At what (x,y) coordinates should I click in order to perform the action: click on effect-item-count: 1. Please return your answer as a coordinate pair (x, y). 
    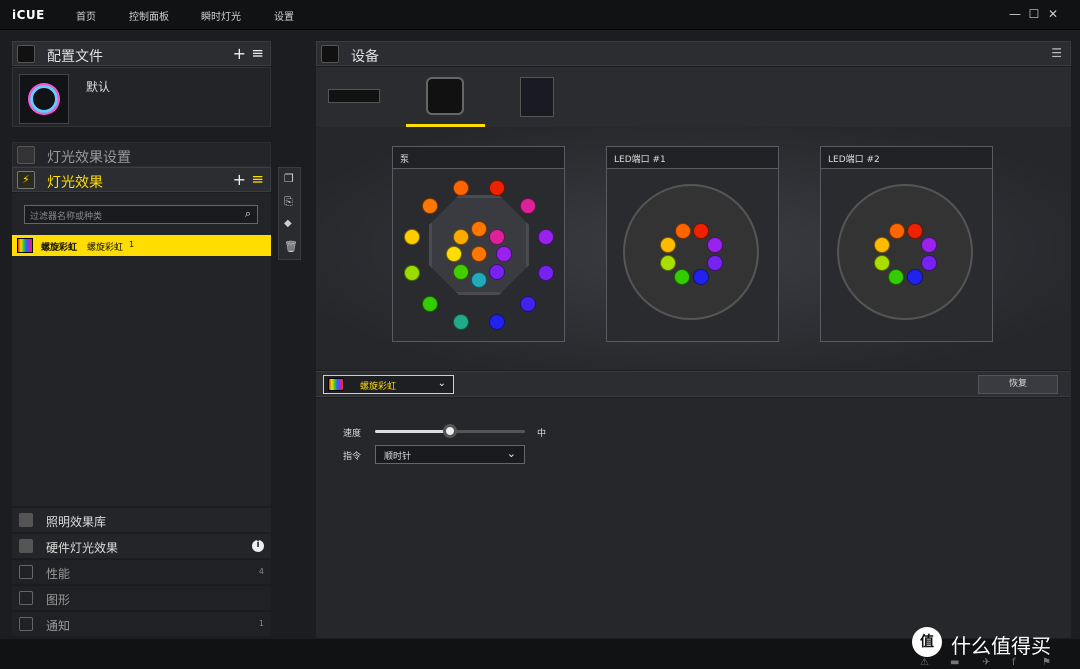
    Looking at the image, I should click on (132, 244).